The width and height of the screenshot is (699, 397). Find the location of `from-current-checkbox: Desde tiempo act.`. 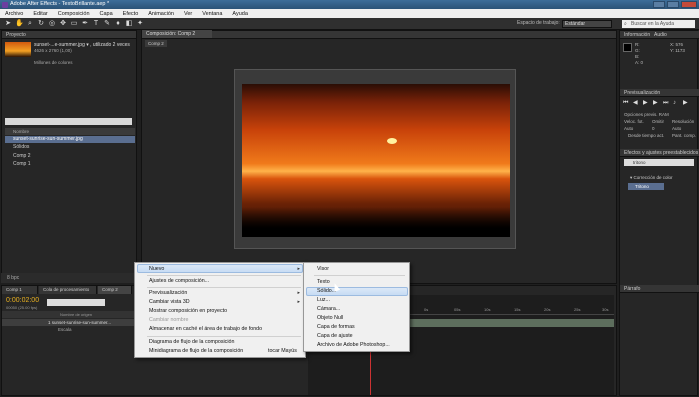

from-current-checkbox: Desde tiempo act. is located at coordinates (646, 135).